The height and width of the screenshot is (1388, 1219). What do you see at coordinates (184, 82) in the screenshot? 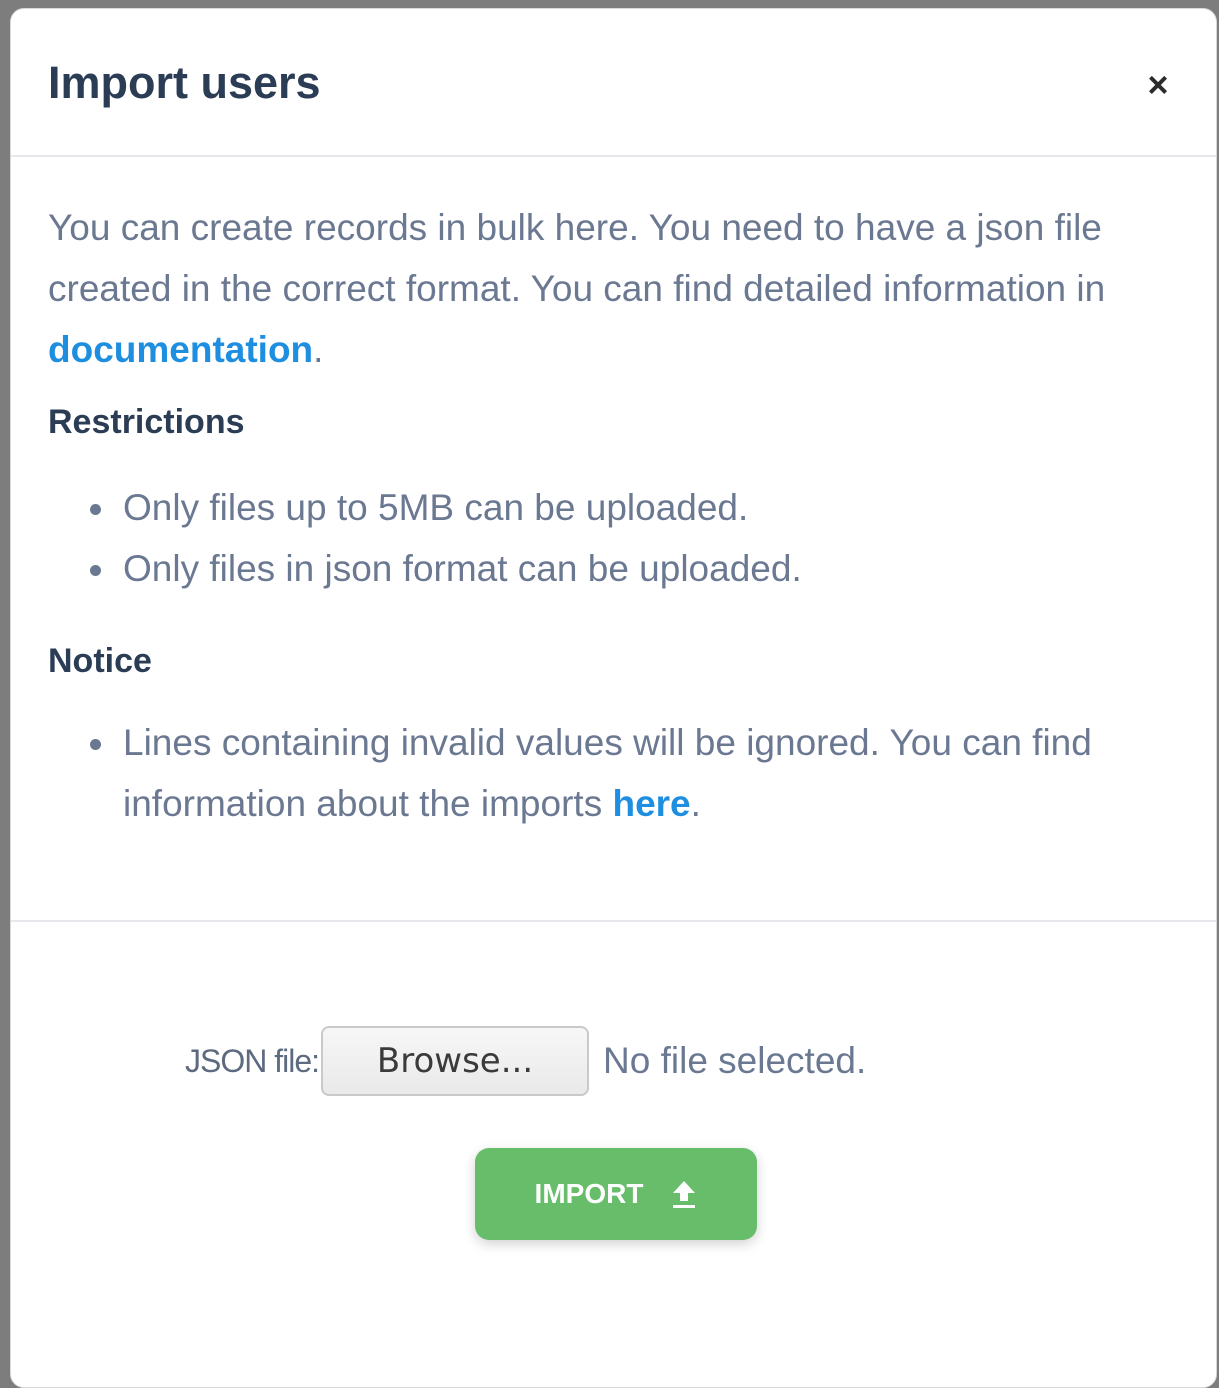
I see `modal-title: Import users` at bounding box center [184, 82].